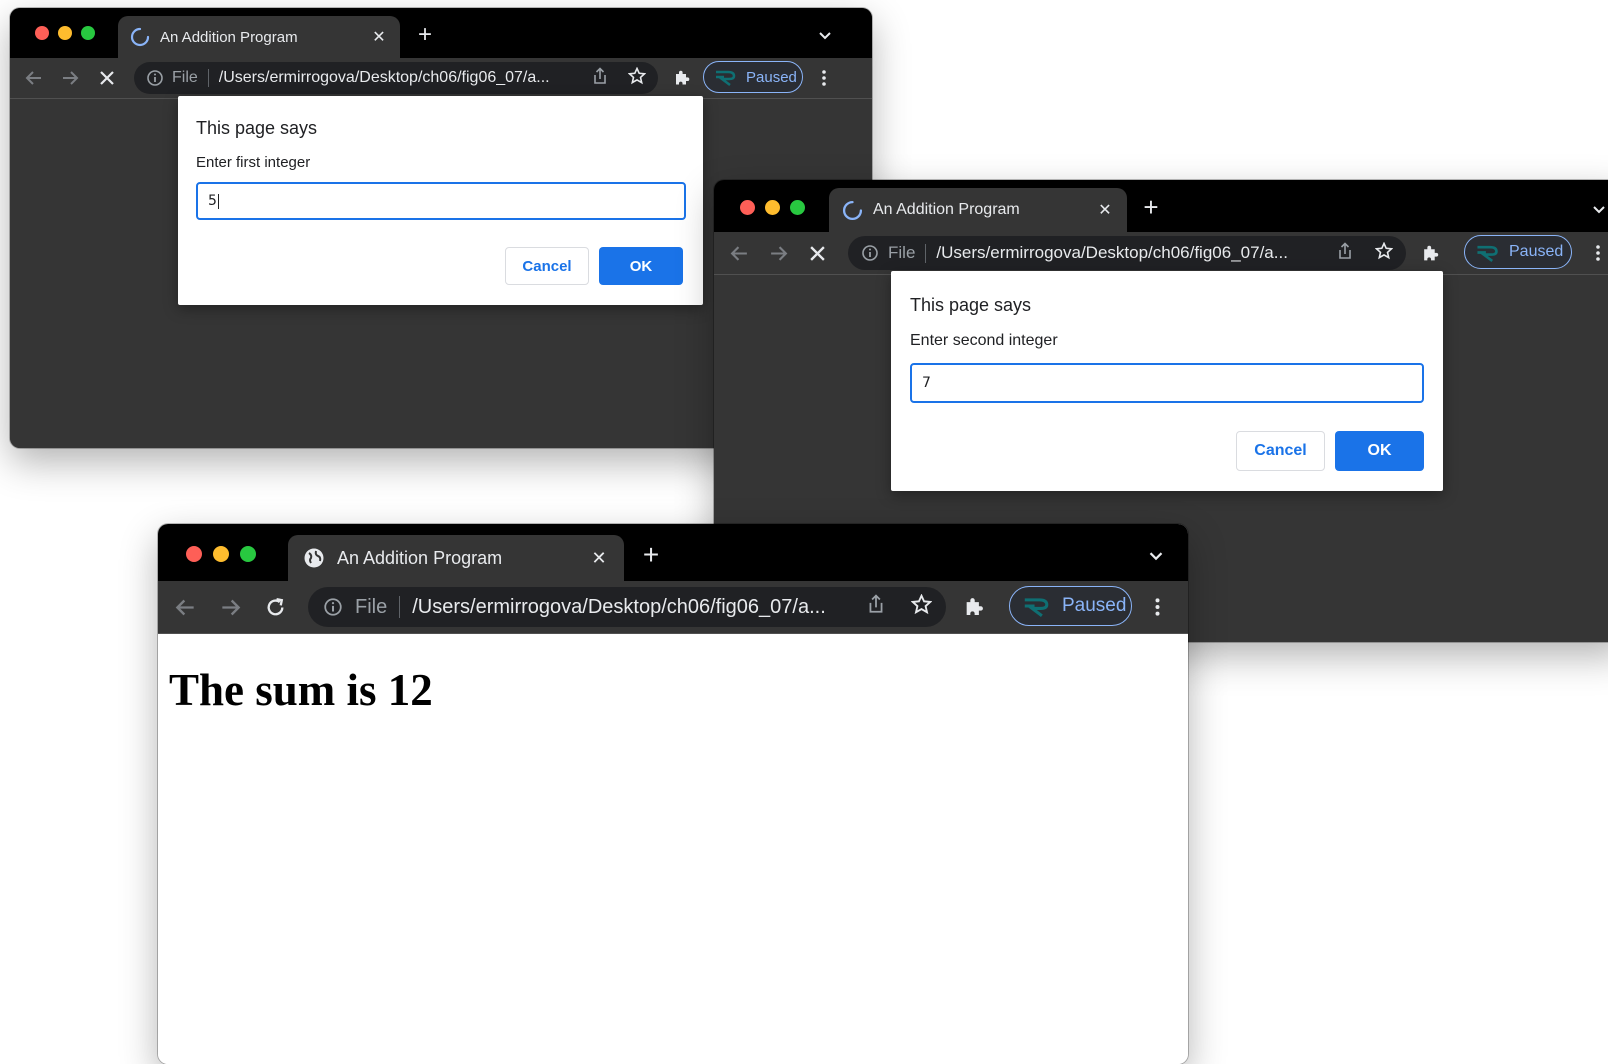  I want to click on input-value: 5, so click(212, 201).